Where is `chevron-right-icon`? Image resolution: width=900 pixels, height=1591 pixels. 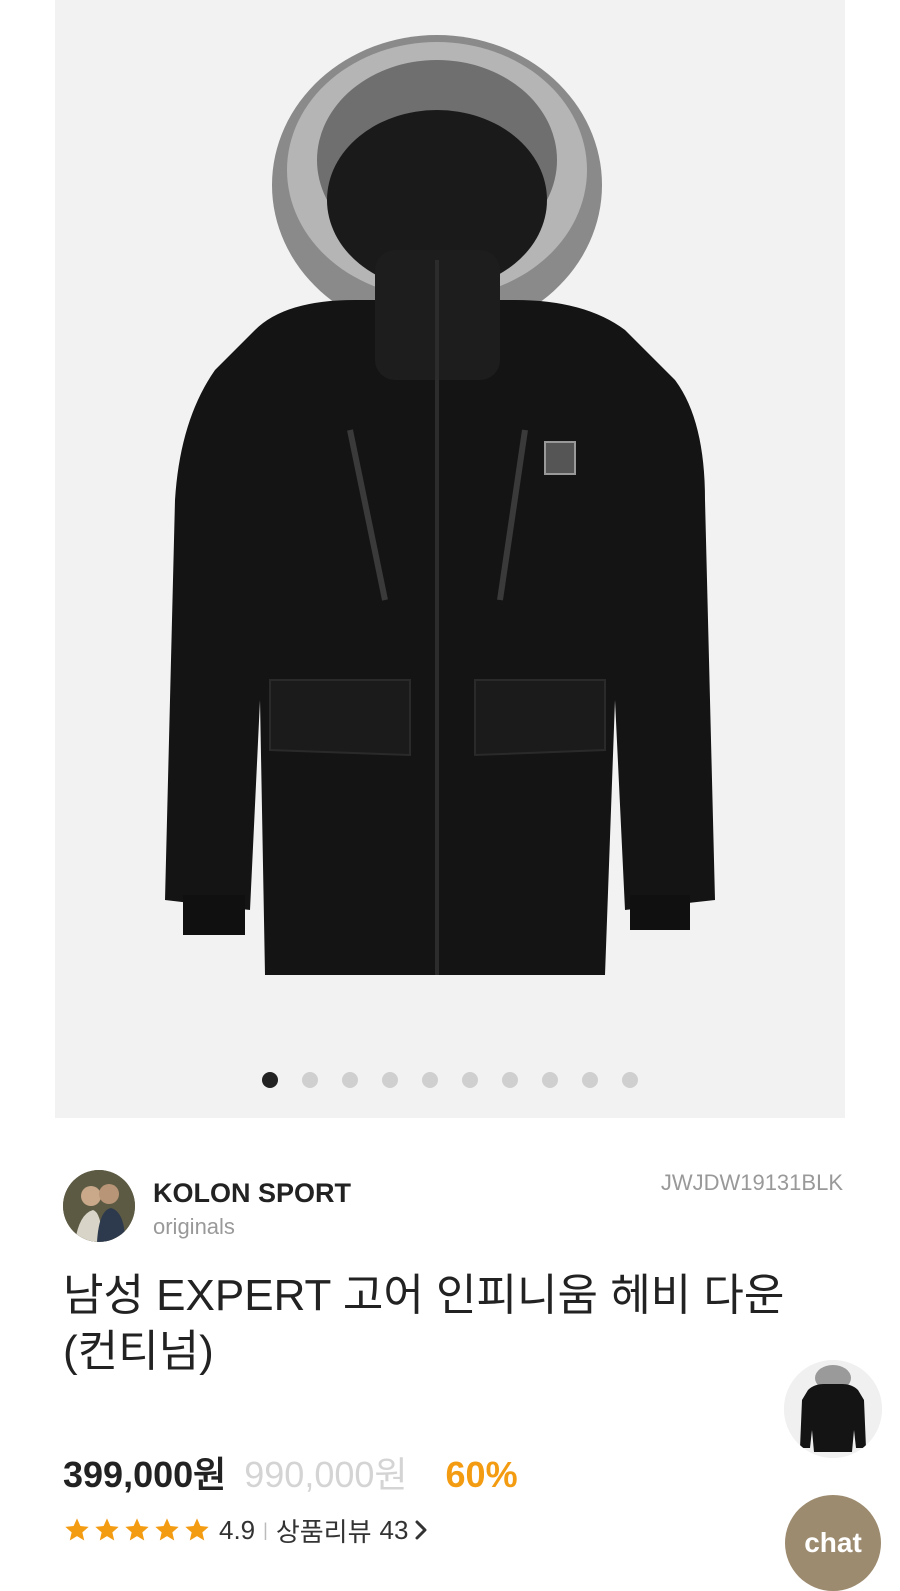 chevron-right-icon is located at coordinates (421, 1530).